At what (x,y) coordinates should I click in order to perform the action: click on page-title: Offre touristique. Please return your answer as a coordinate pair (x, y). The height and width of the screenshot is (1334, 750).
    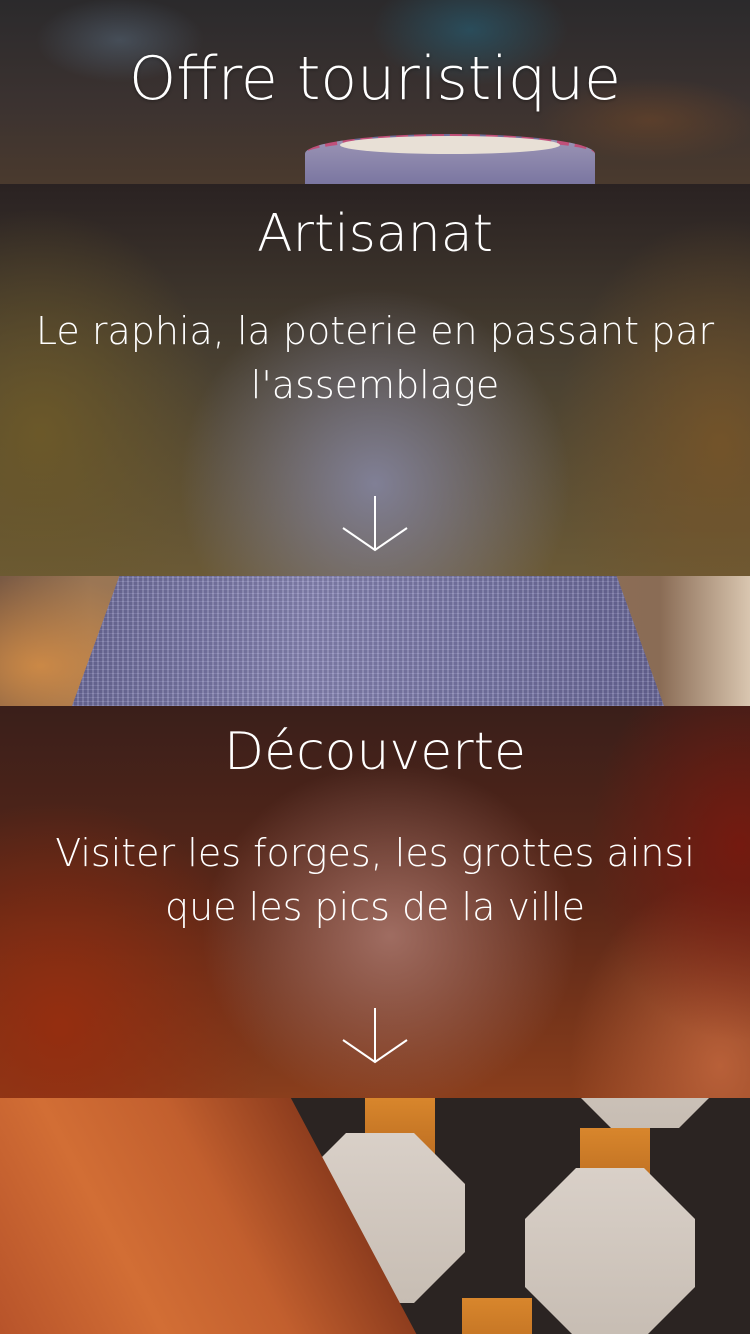
    Looking at the image, I should click on (375, 79).